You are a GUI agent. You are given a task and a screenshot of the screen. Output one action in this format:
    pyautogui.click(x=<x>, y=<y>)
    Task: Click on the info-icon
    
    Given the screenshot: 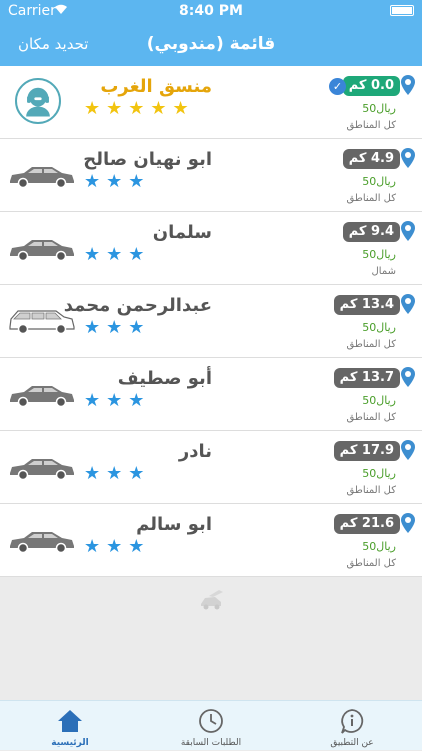 What is the action you would take?
    pyautogui.click(x=352, y=721)
    